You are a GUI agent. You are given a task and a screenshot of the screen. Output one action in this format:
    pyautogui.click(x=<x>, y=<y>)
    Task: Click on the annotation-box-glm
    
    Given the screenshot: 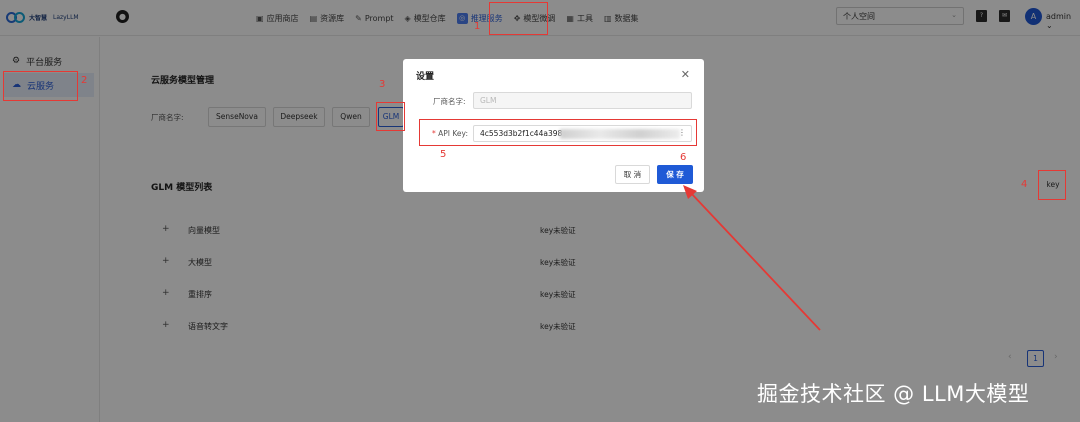 What is the action you would take?
    pyautogui.click(x=390, y=116)
    